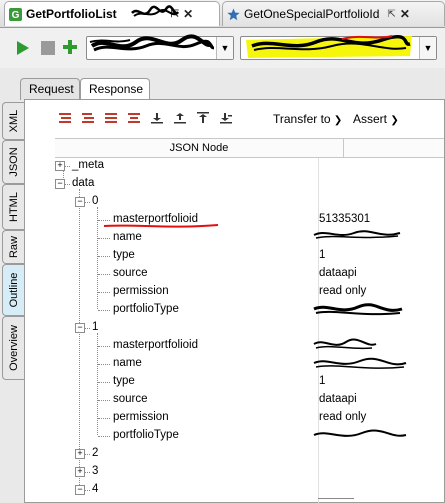  I want to click on node-value: 1, so click(322, 381).